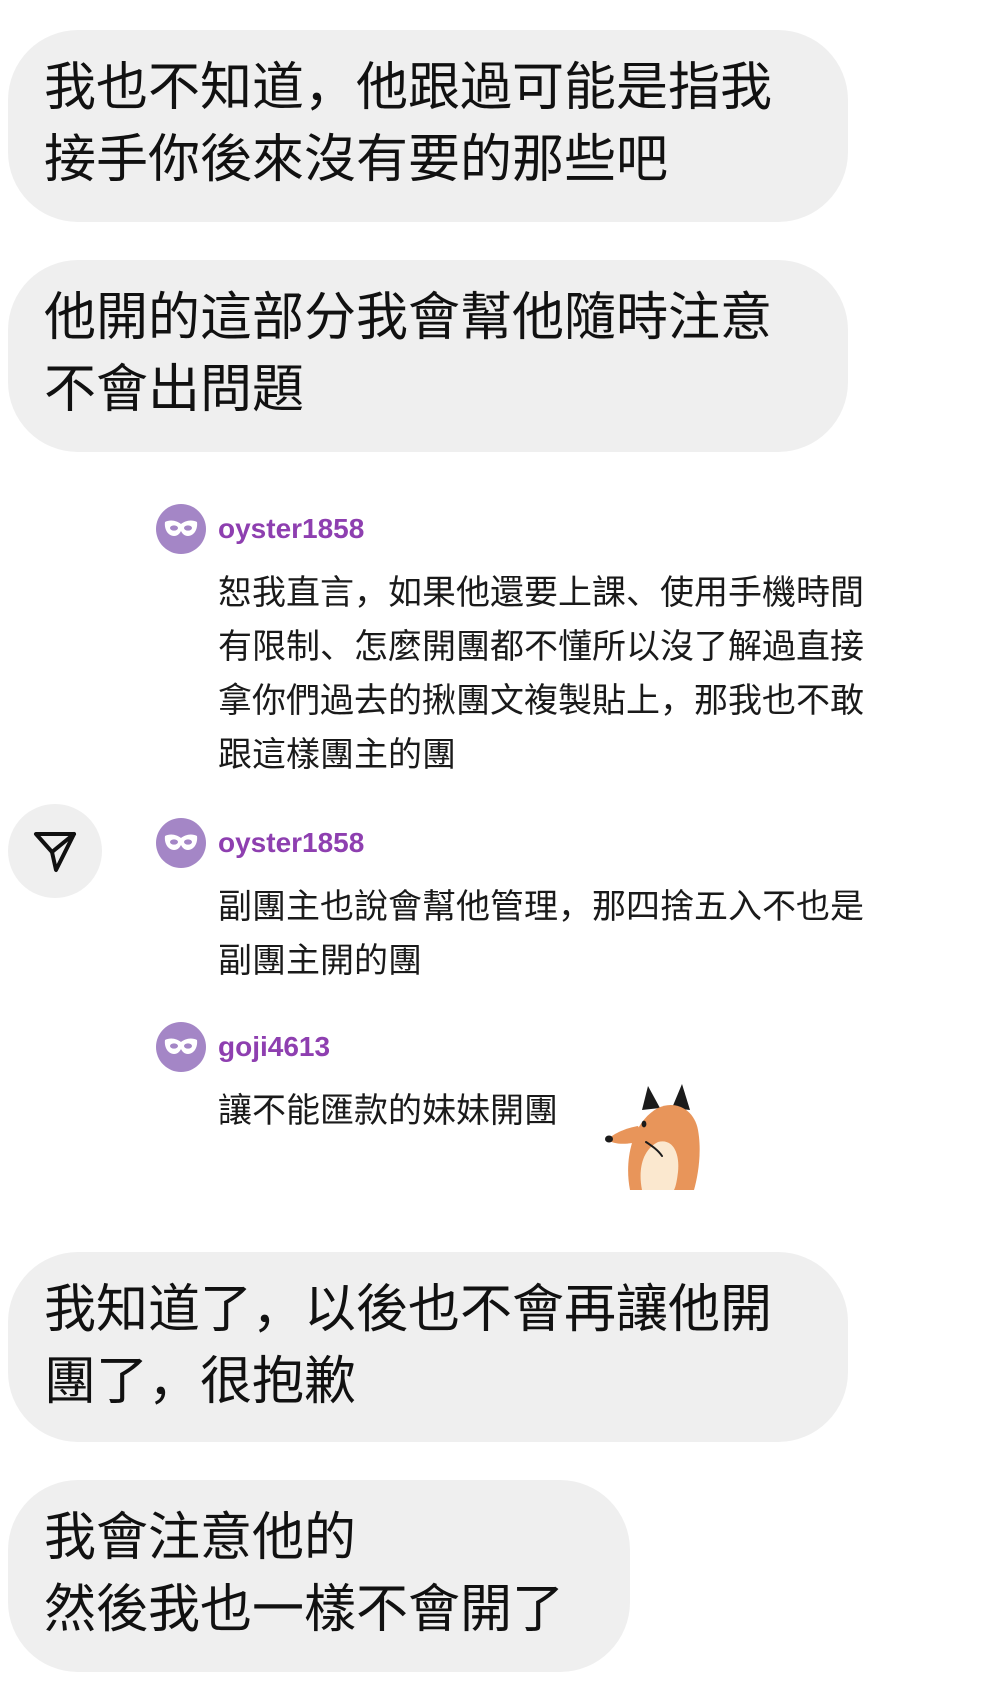  Describe the element at coordinates (428, 126) in the screenshot. I see `message-bubble: 我也不知道，他跟過可能是指我 接手你後來沒有要的那些吧` at that location.